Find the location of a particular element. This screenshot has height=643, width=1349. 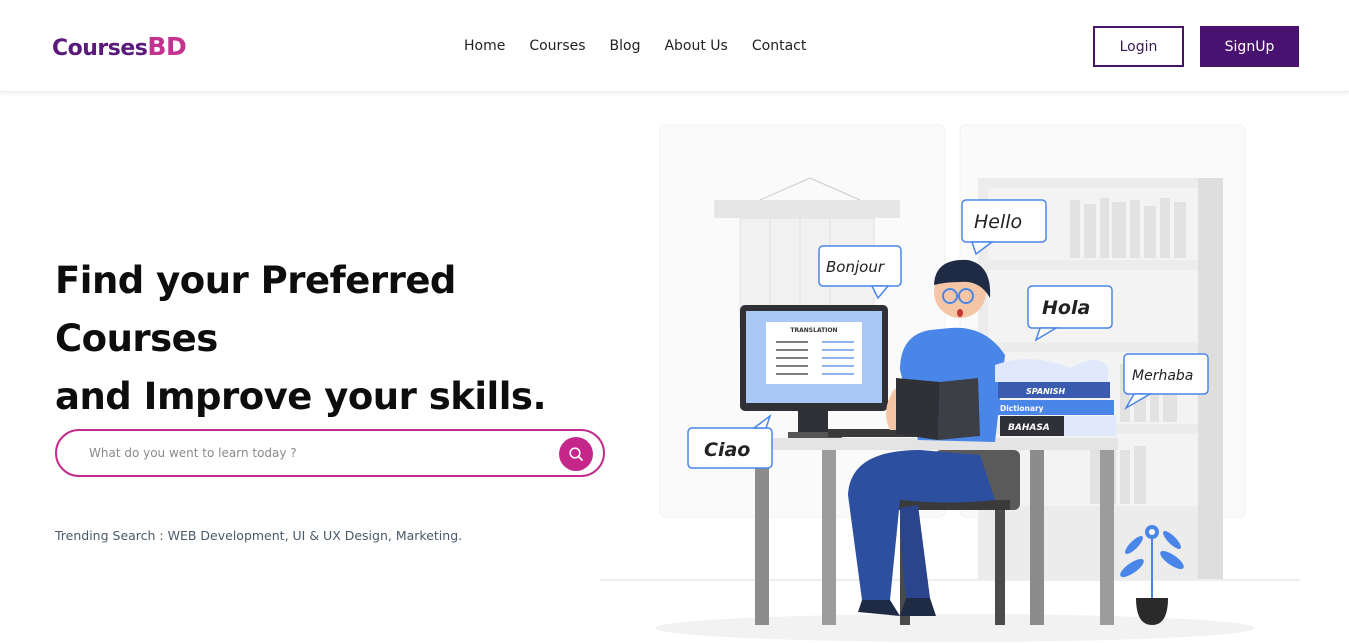

nav-courses: Courses is located at coordinates (557, 46).